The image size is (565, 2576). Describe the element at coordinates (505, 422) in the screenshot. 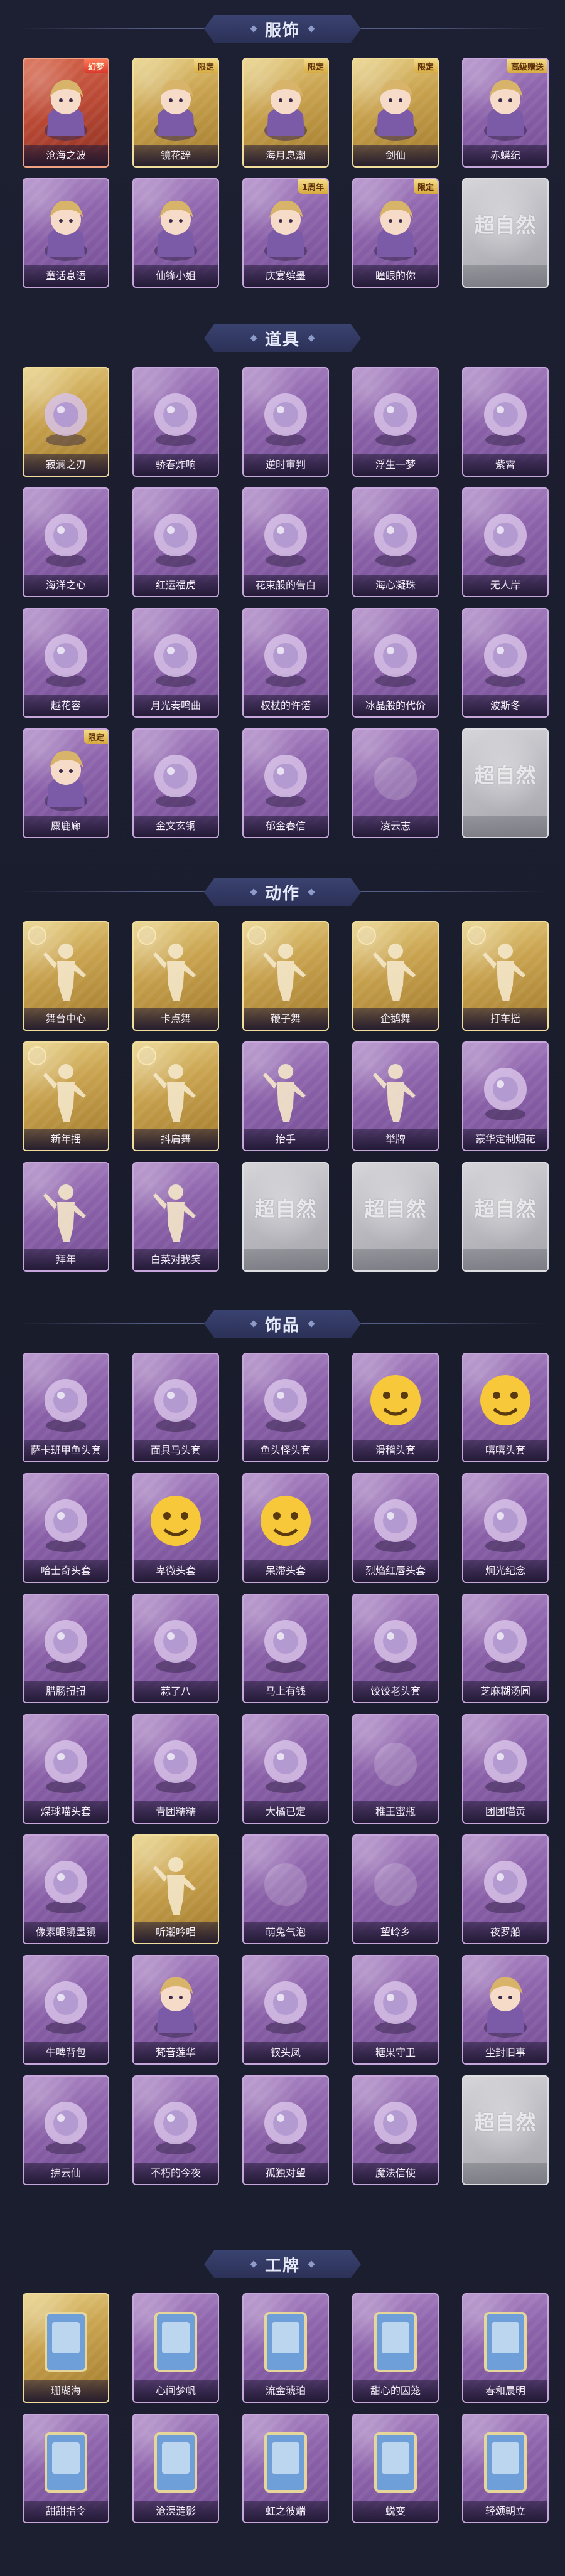

I see `collection-item-card: 紫霄` at that location.